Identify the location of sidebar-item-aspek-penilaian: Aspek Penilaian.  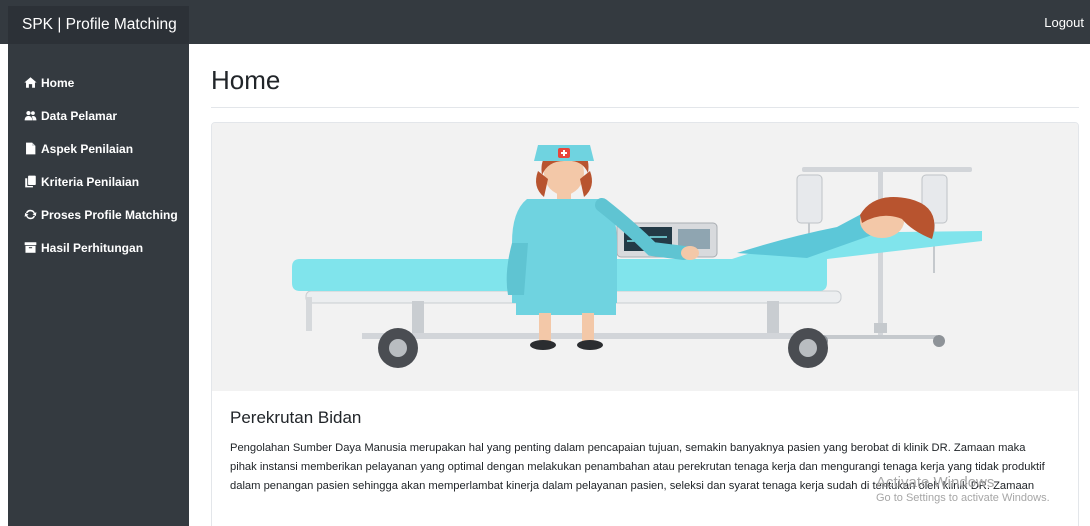
(98, 148).